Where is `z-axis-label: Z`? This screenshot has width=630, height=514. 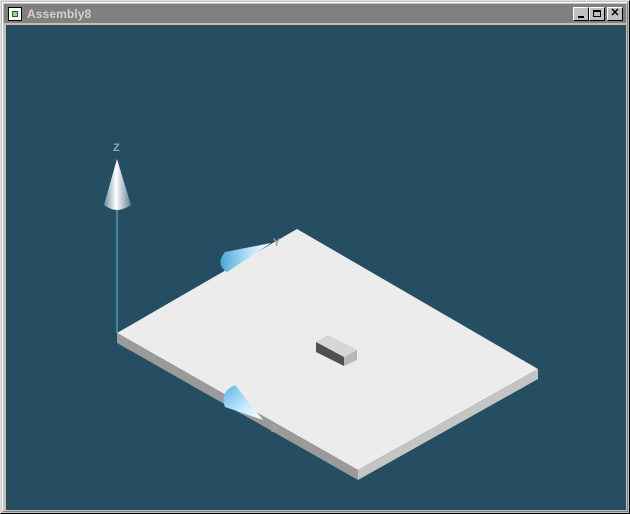
z-axis-label: Z is located at coordinates (116, 148).